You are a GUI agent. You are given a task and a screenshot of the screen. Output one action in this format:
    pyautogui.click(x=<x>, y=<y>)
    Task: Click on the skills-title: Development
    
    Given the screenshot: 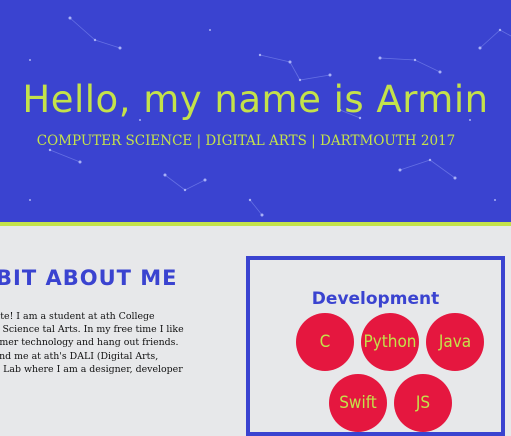 What is the action you would take?
    pyautogui.click(x=375, y=299)
    